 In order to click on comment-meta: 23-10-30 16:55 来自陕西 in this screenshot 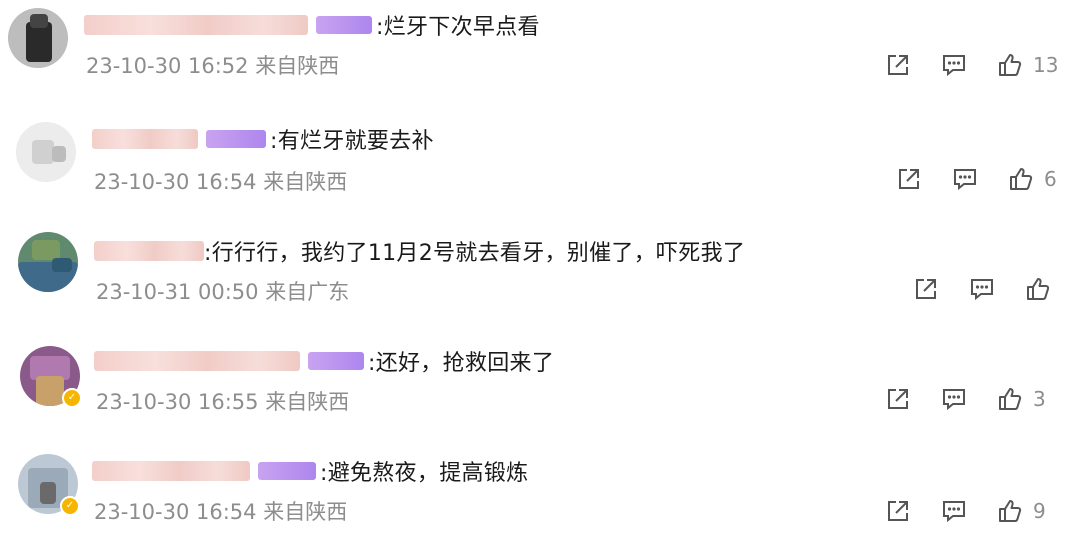, I will do `click(222, 401)`.